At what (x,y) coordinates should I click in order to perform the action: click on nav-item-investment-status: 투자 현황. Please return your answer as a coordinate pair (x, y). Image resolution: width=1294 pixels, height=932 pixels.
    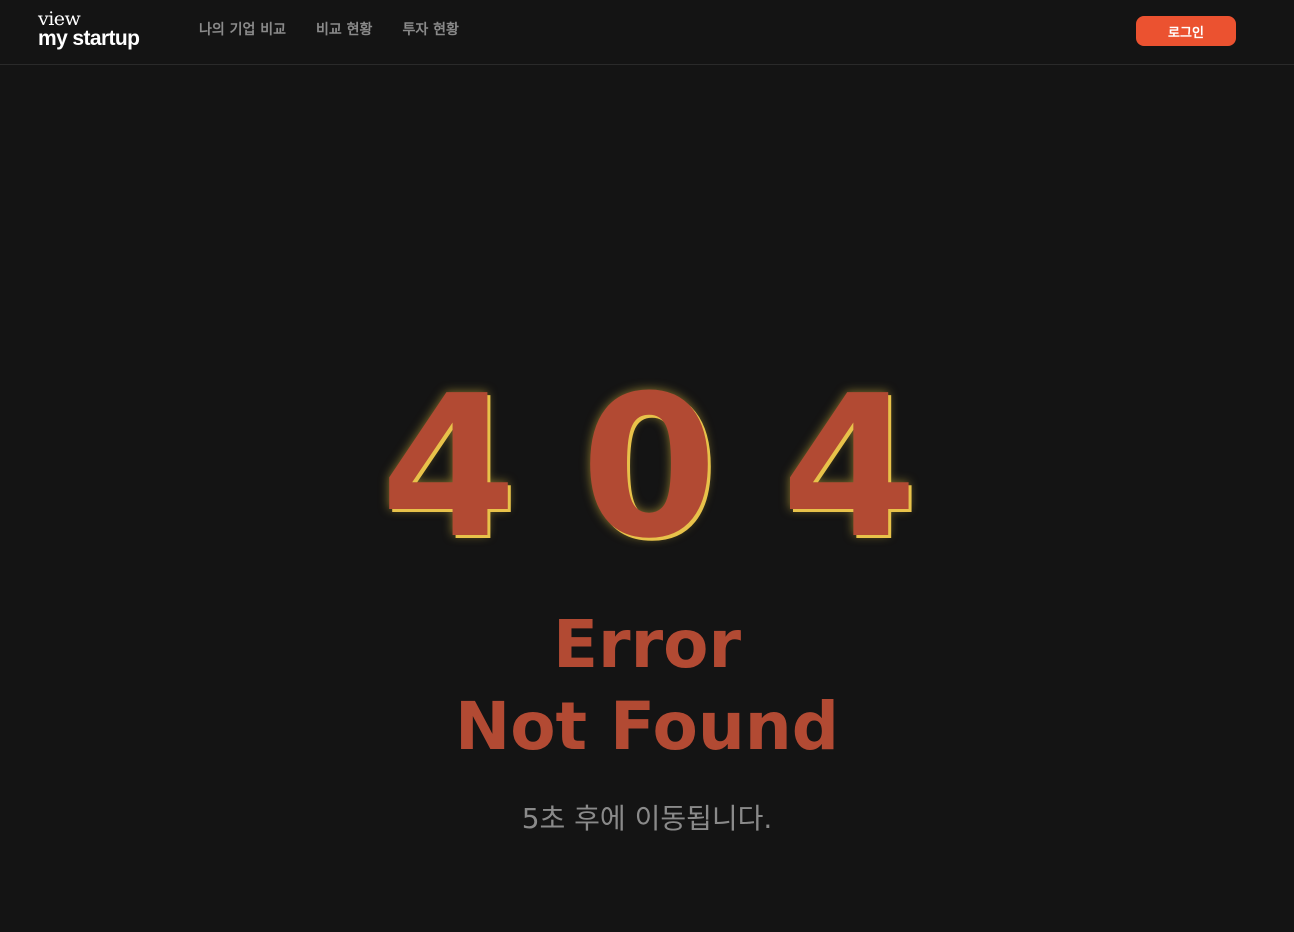
    Looking at the image, I should click on (430, 29).